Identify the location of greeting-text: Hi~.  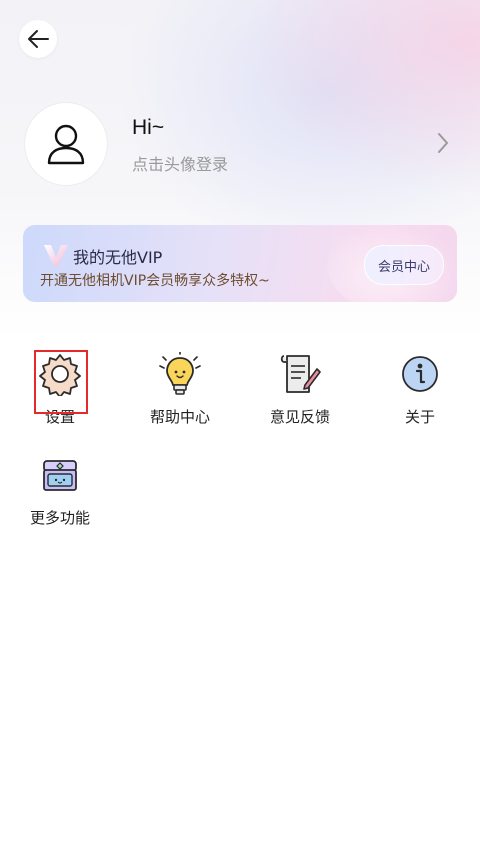
(148, 127).